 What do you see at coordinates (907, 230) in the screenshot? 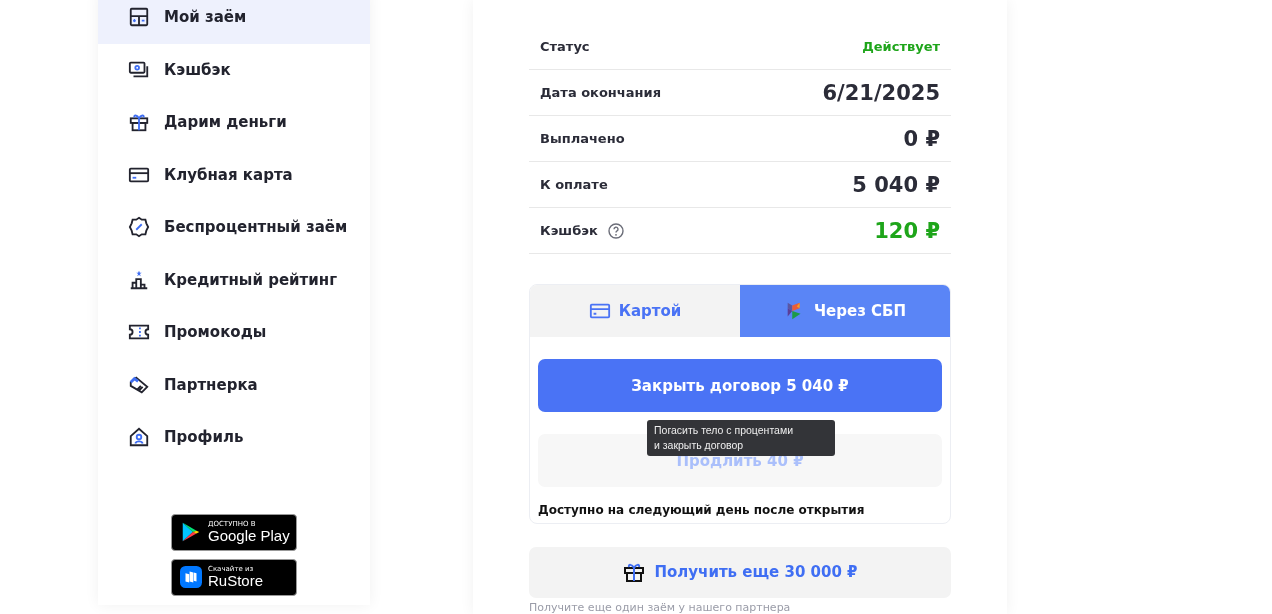
I see `row-value: 120 ₽` at bounding box center [907, 230].